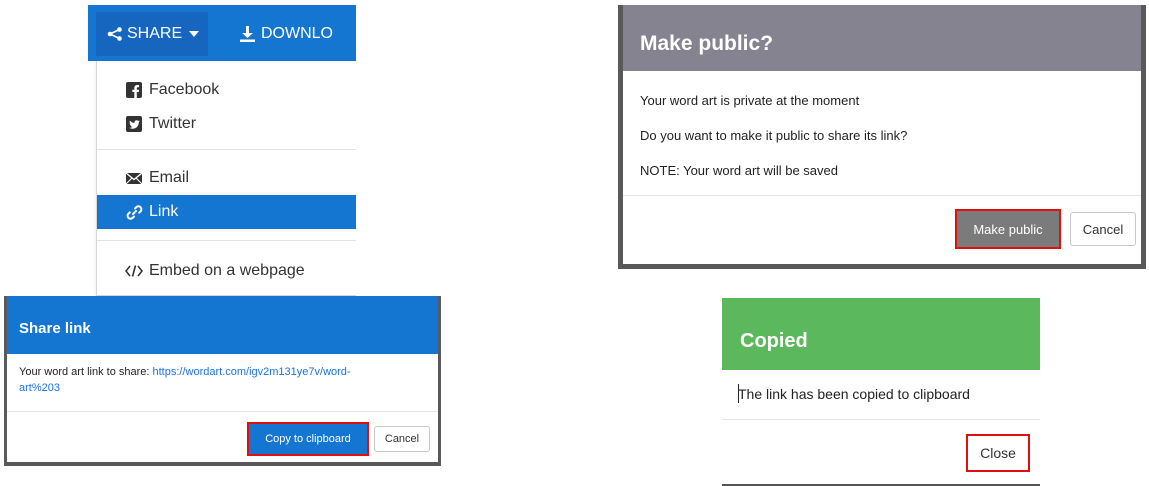 Image resolution: width=1149 pixels, height=486 pixels. I want to click on menu-item-embed: Embed on a webpage, so click(226, 271).